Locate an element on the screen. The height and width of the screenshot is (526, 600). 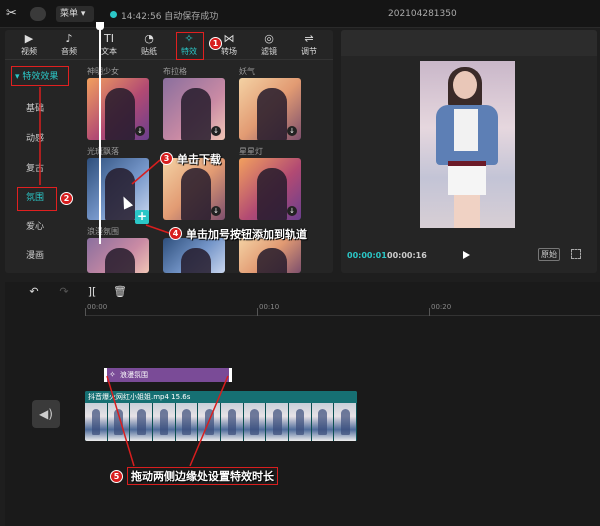
video-clip: 抖音爆火网红小姐姐.mp4 15.6s is located at coordinates (221, 416).